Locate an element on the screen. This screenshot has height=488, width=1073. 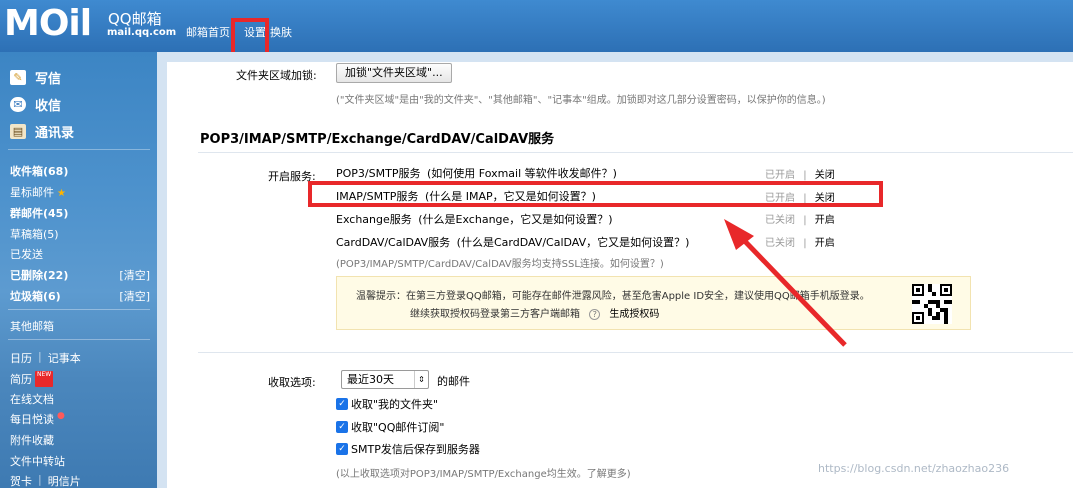
card-link: 贺卡 is located at coordinates (21, 480).